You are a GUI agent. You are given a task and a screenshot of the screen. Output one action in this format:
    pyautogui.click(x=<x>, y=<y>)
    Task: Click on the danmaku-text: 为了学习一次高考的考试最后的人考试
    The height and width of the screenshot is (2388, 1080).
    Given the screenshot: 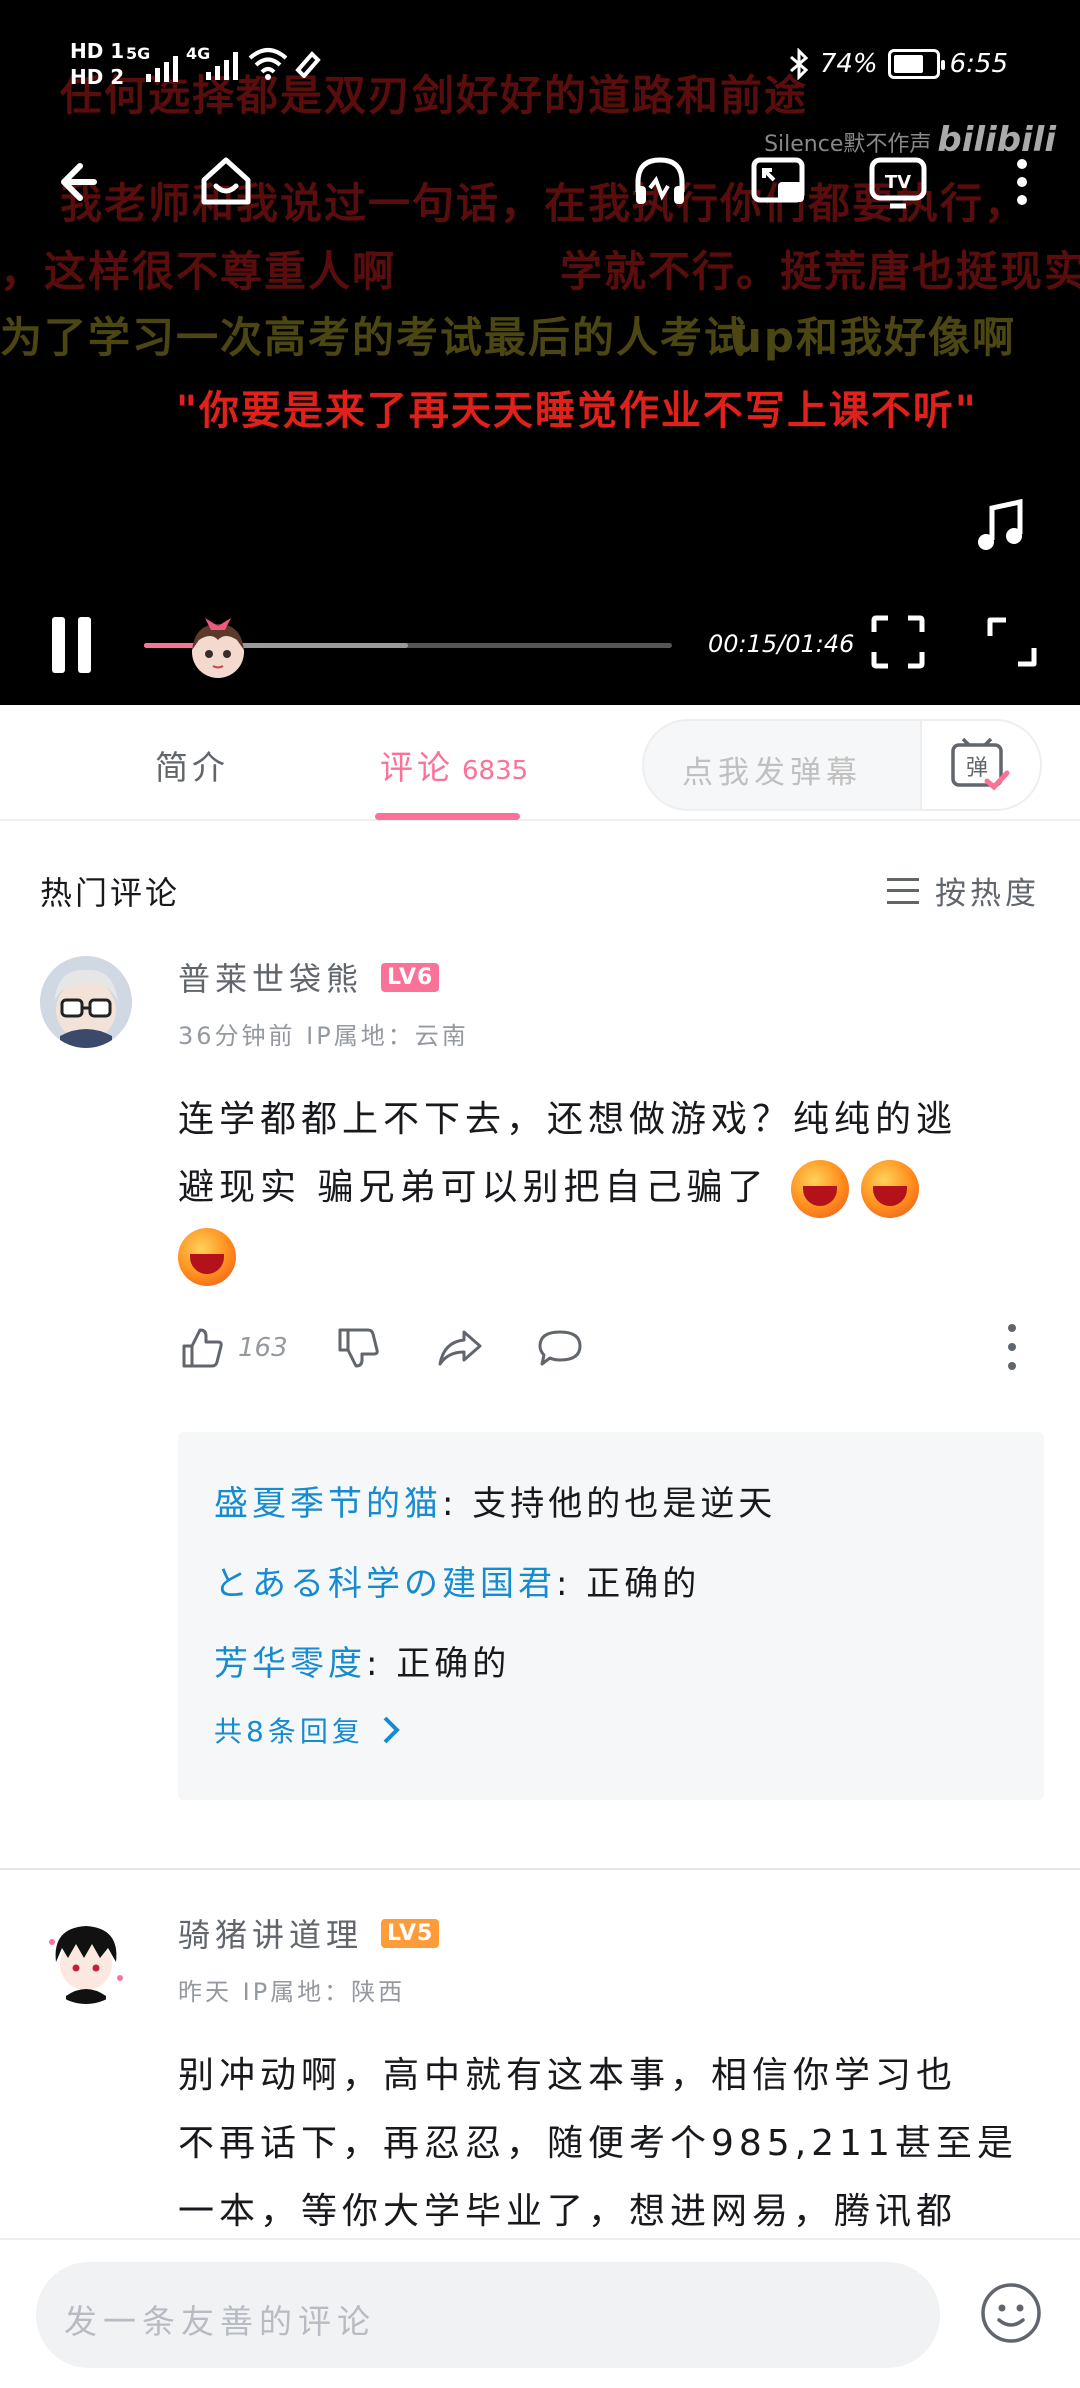 What is the action you would take?
    pyautogui.click(x=374, y=337)
    